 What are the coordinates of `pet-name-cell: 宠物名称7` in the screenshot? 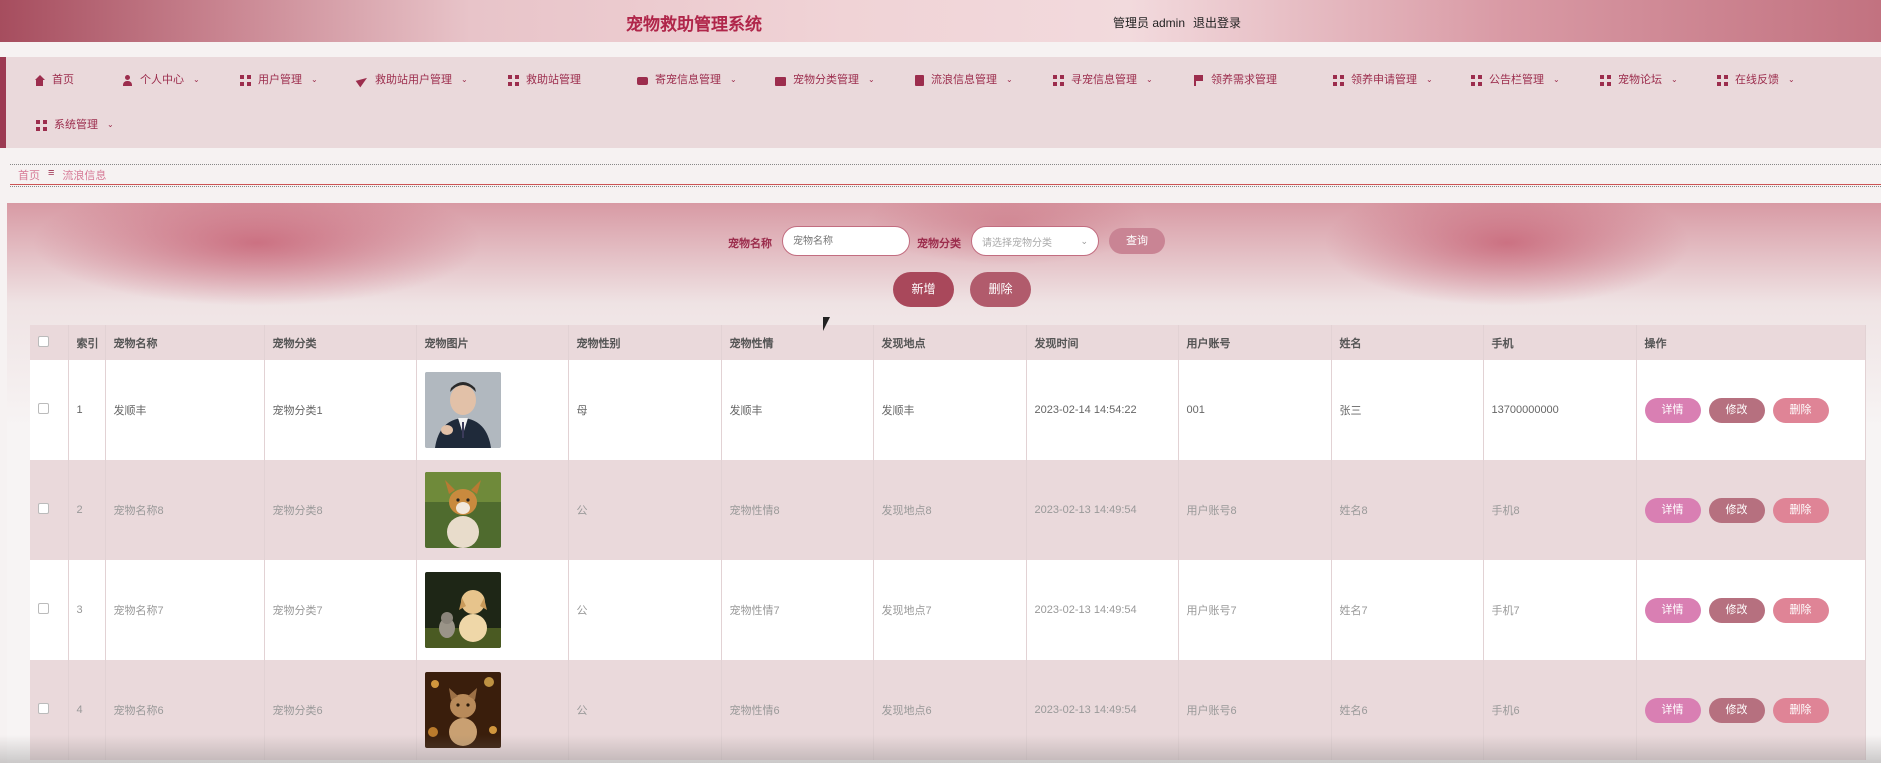 It's located at (185, 610).